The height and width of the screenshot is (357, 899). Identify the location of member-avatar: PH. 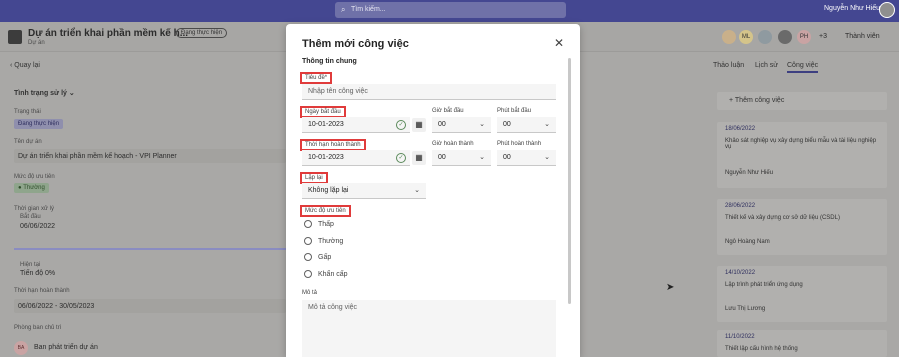
(804, 37).